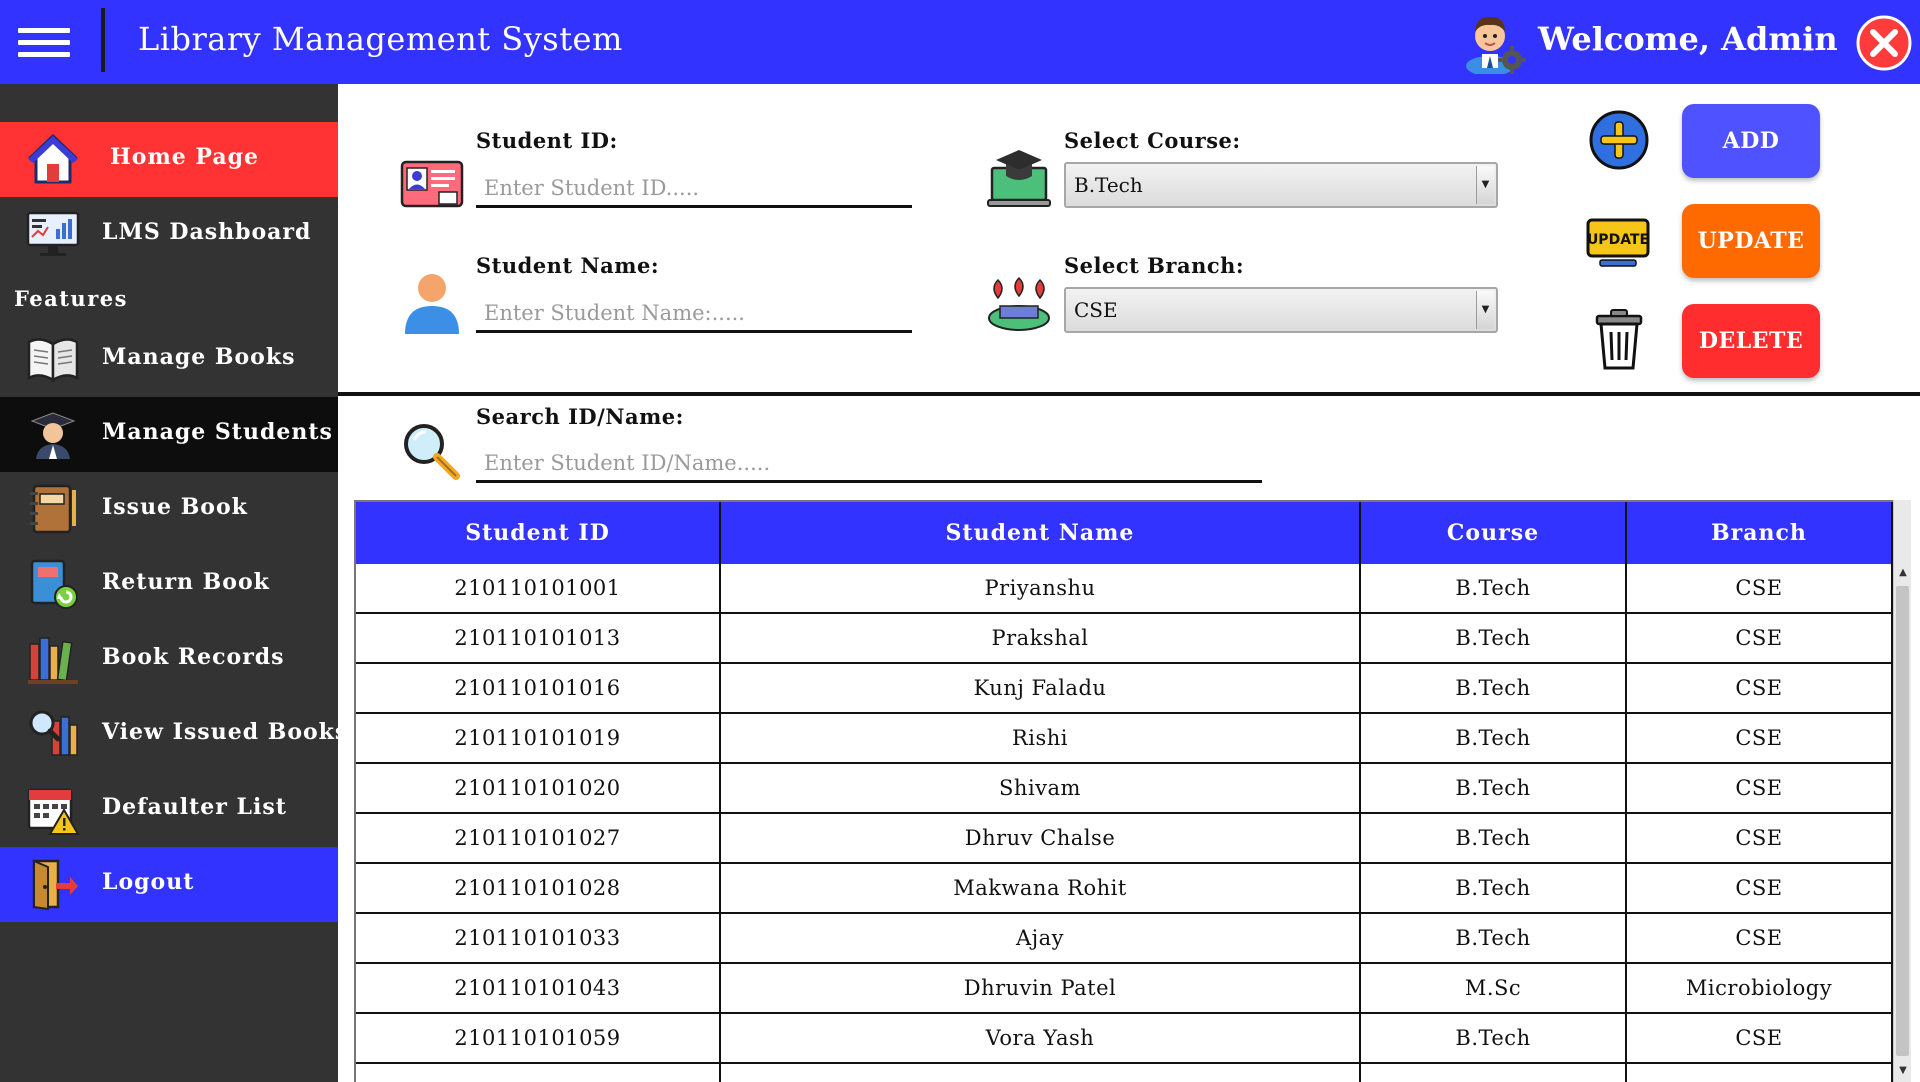 The width and height of the screenshot is (1920, 1082). Describe the element at coordinates (1688, 39) in the screenshot. I see `welcome-text: Welcome, Admin` at that location.